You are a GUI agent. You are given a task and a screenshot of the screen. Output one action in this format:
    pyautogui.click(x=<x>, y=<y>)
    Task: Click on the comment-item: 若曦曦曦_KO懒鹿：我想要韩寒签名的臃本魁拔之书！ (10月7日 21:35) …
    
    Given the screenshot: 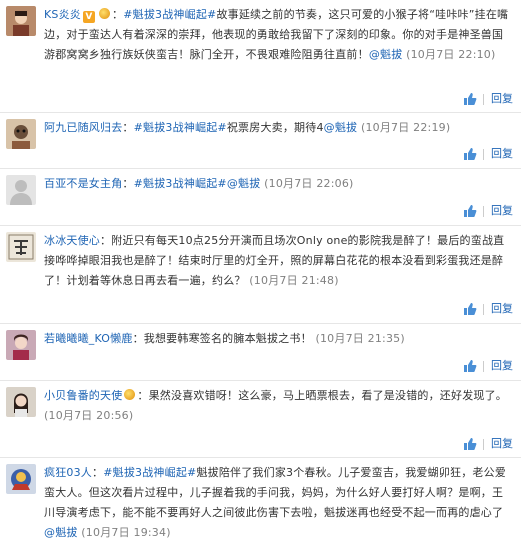 What is the action you would take?
    pyautogui.click(x=260, y=352)
    